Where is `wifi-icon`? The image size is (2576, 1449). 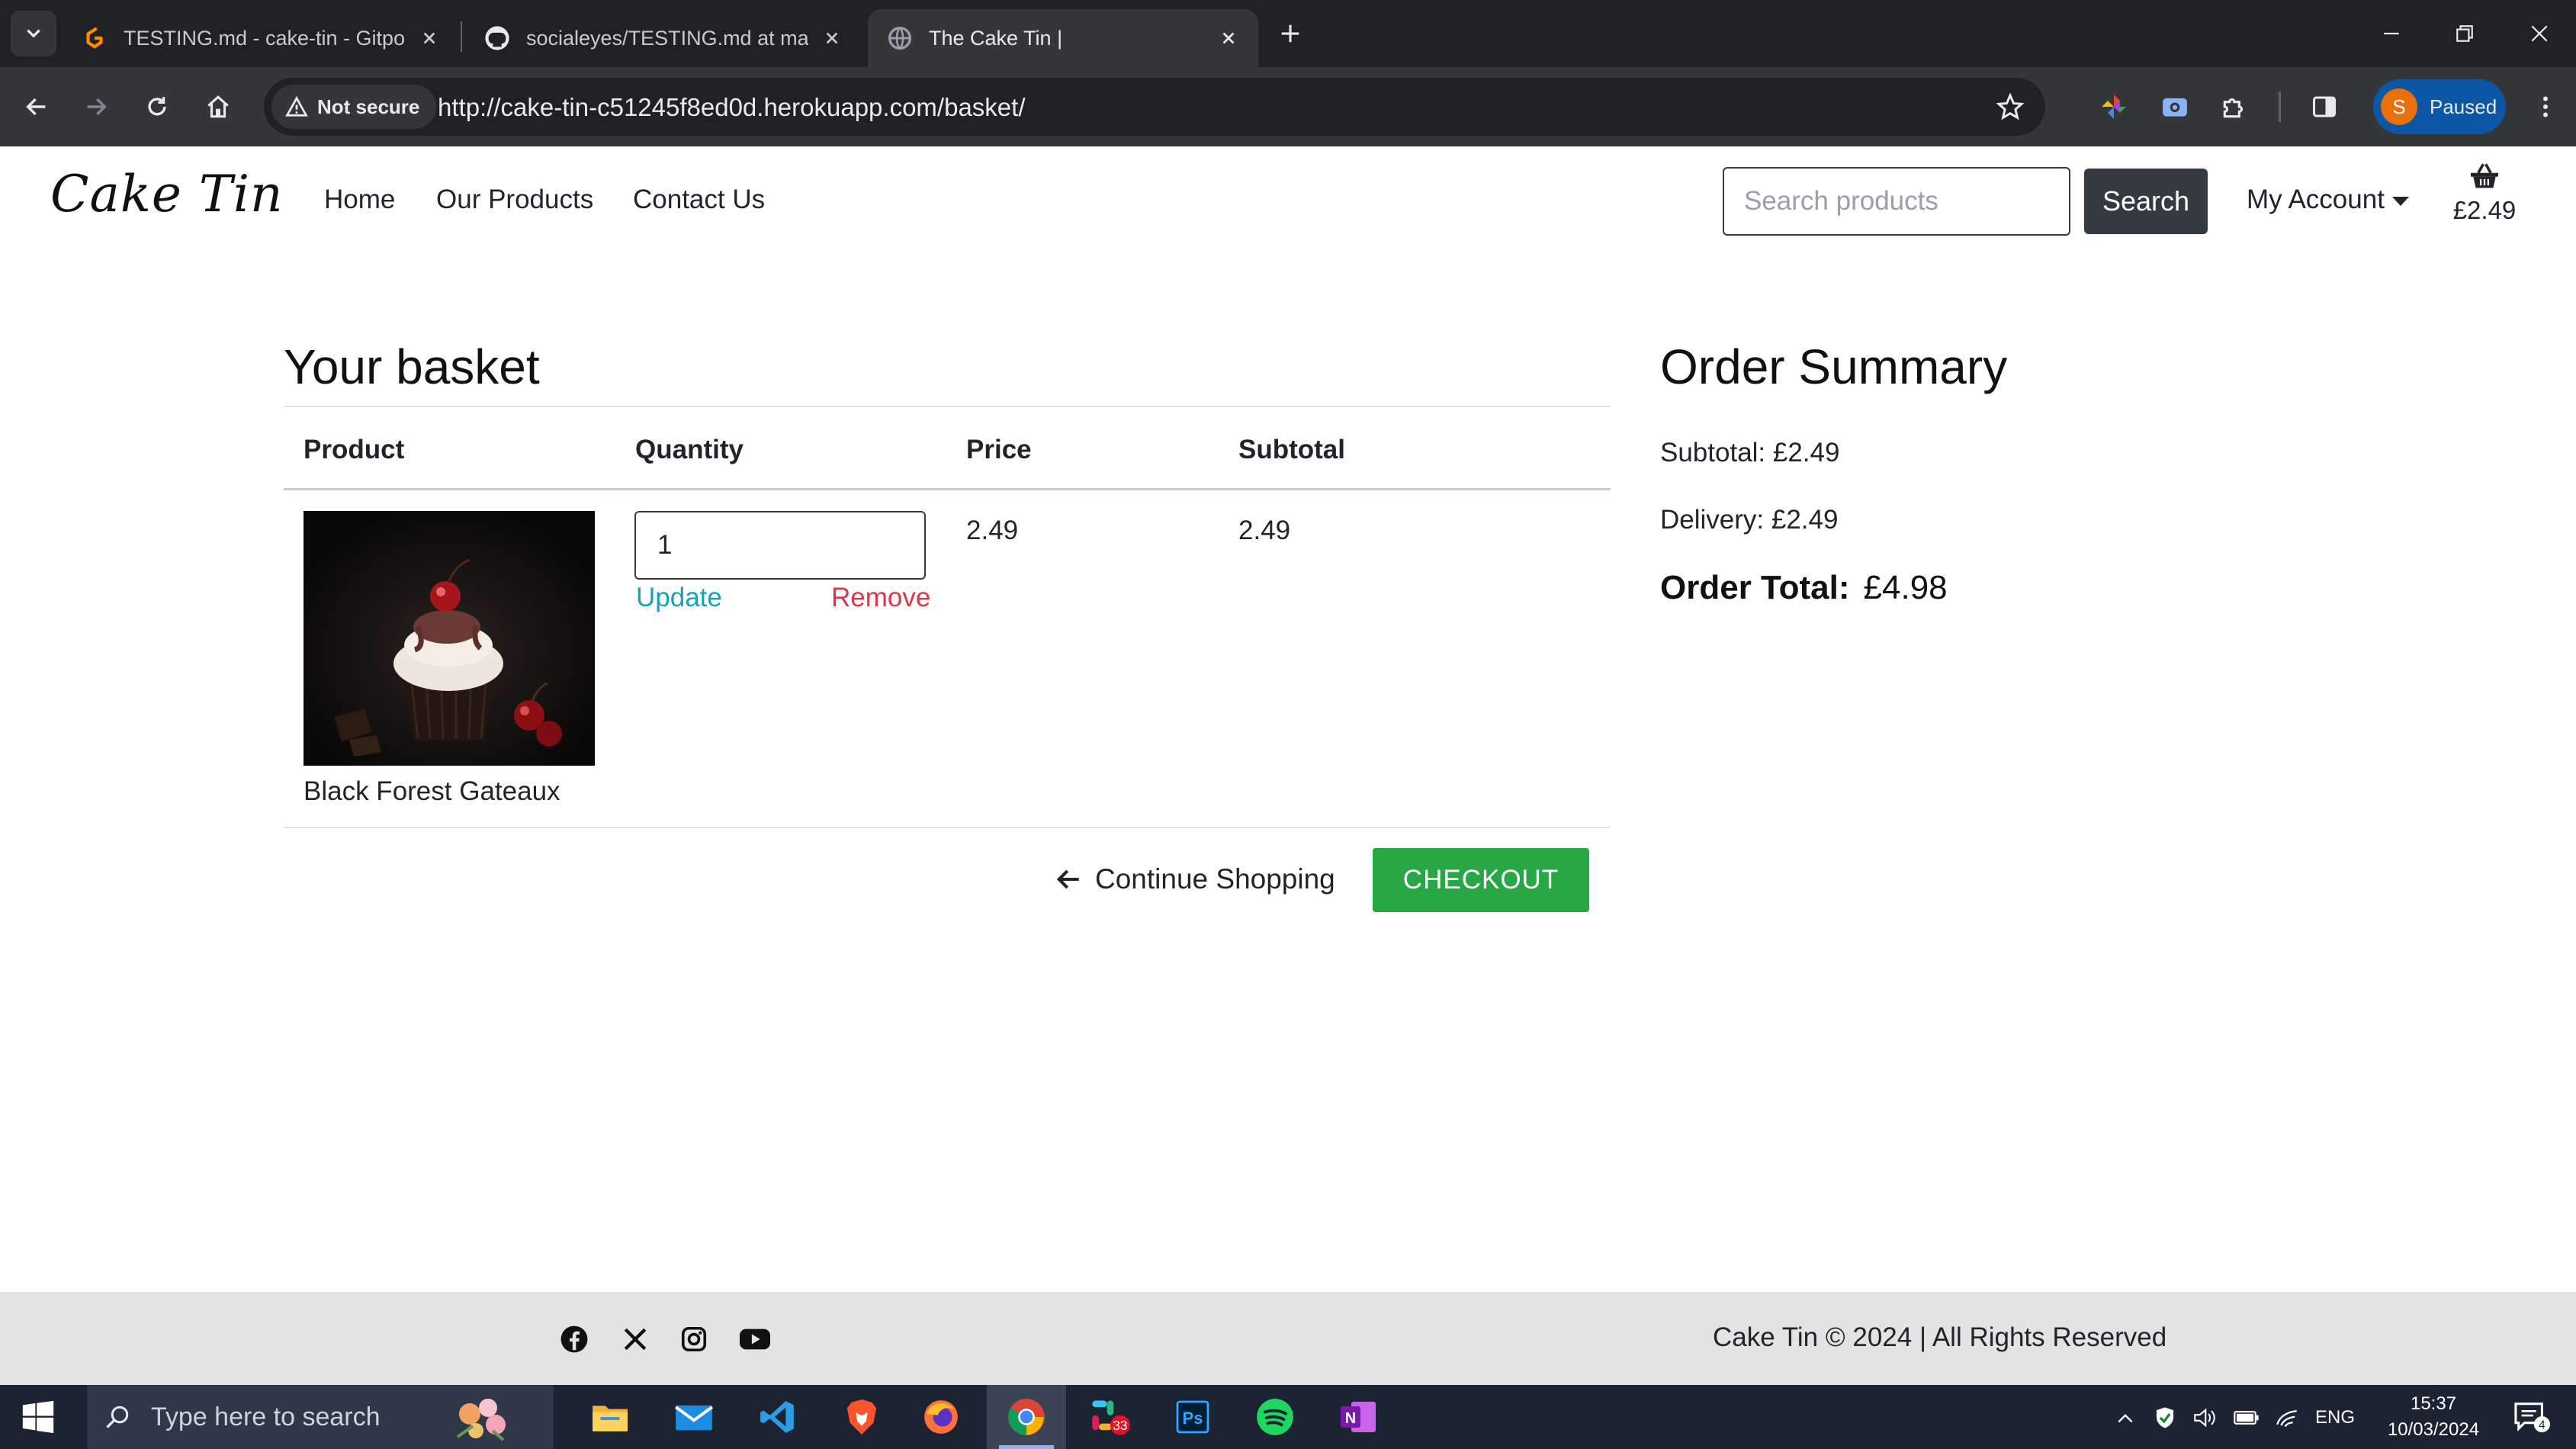
wifi-icon is located at coordinates (2286, 1419).